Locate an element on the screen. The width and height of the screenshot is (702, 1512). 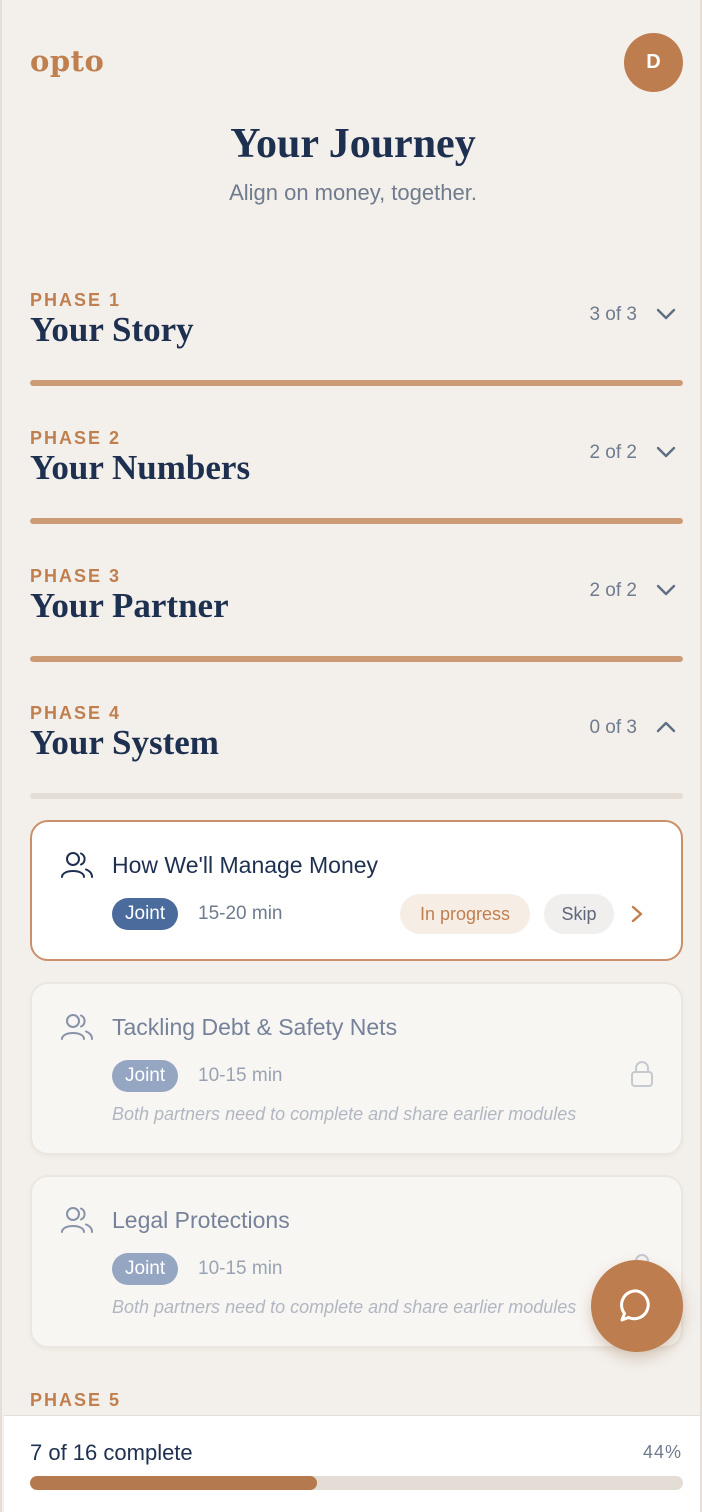
app-logo: opto is located at coordinates (67, 61).